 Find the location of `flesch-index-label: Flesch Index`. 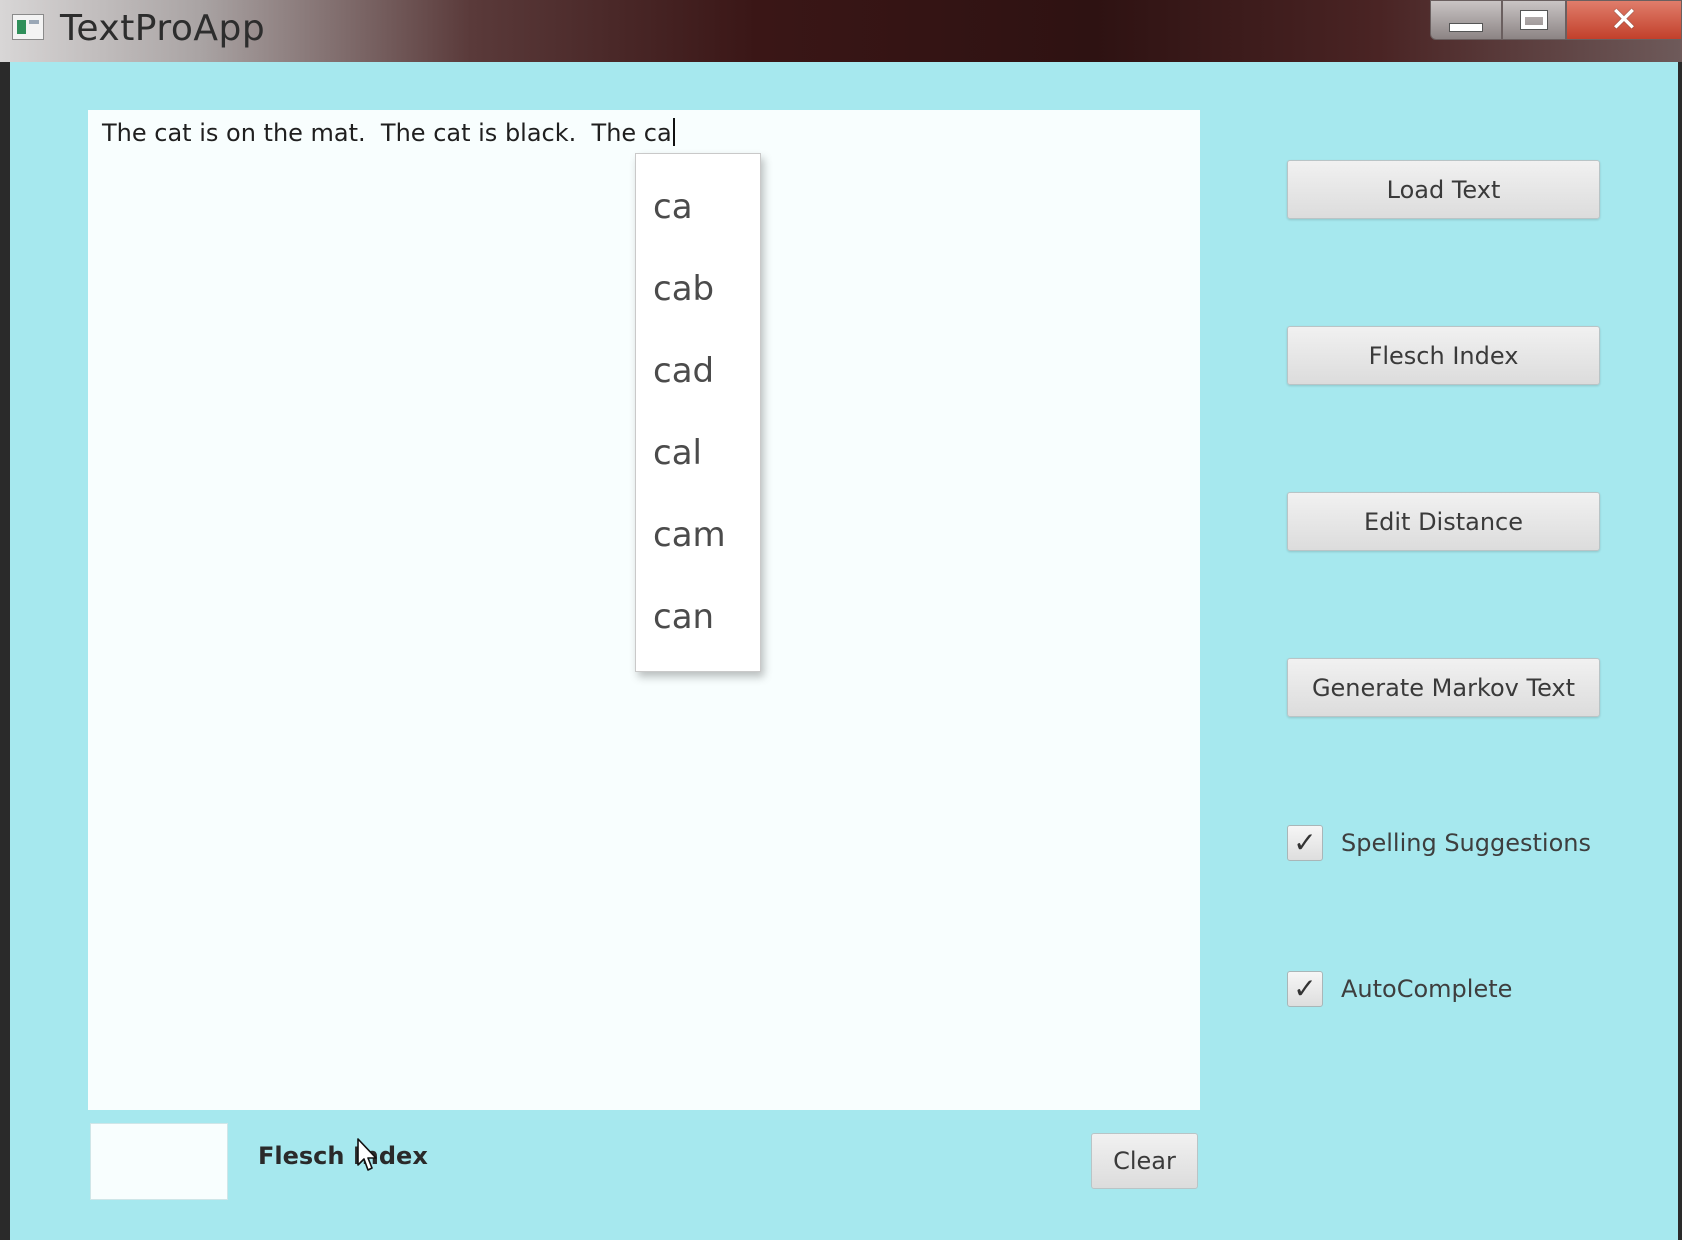

flesch-index-label: Flesch Index is located at coordinates (343, 1156).